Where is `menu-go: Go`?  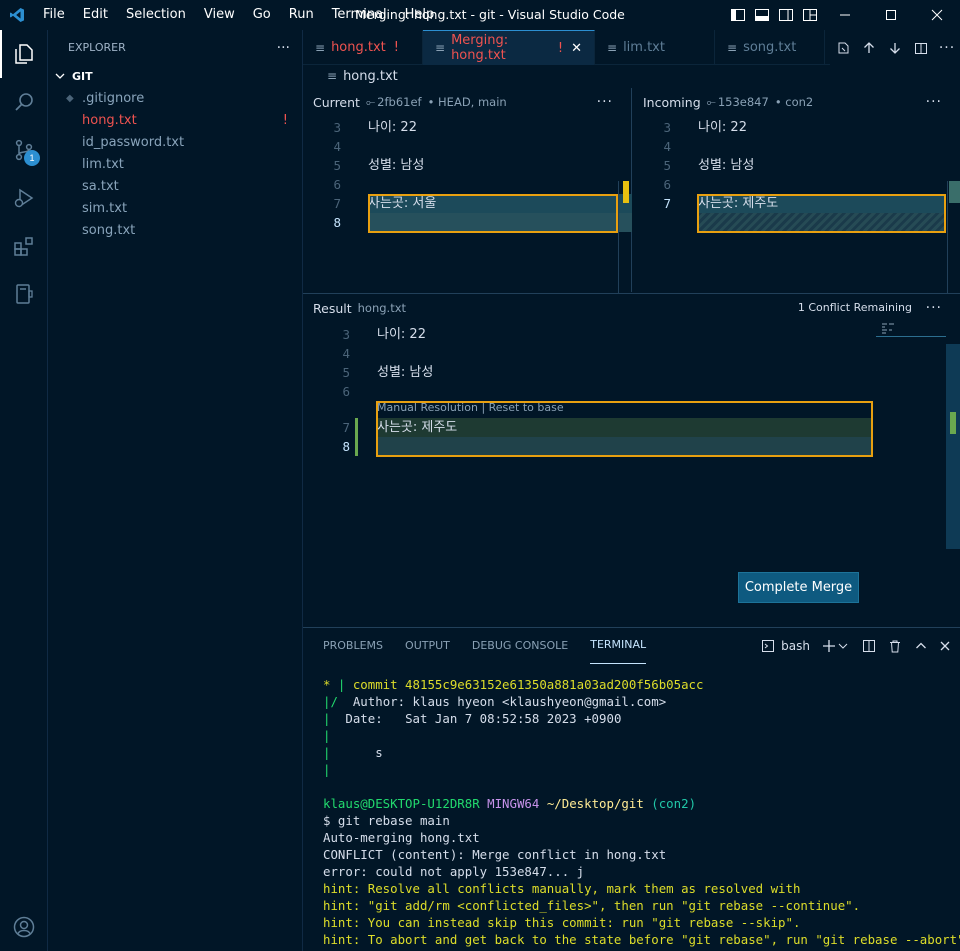 menu-go: Go is located at coordinates (262, 15).